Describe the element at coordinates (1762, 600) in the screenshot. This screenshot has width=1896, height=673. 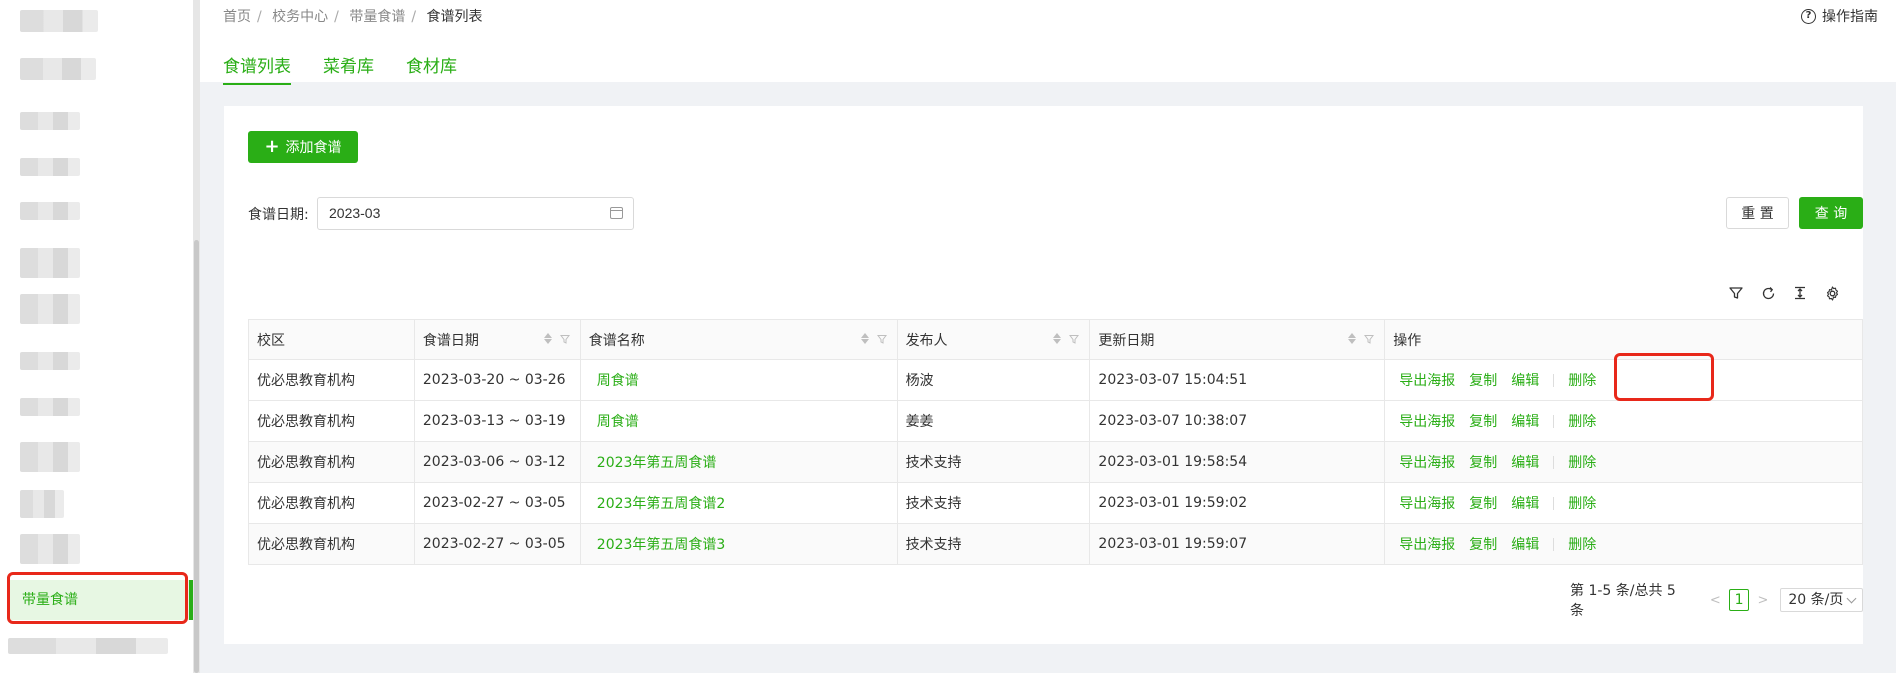
I see `next-page-icon: >` at that location.